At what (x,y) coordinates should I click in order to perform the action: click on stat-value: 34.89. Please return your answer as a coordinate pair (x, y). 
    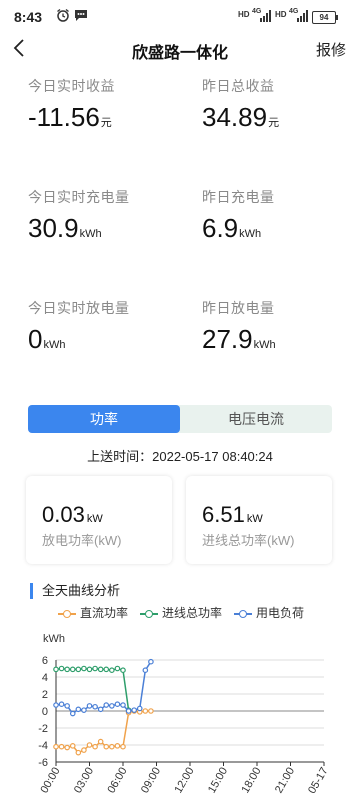
    Looking at the image, I should click on (235, 117).